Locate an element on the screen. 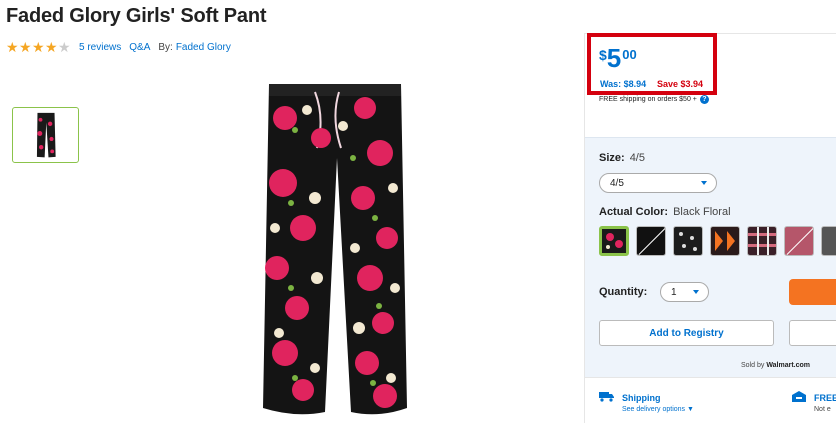 This screenshot has height=423, width=836. add-to-registry-button: Add to Registry is located at coordinates (686, 333).